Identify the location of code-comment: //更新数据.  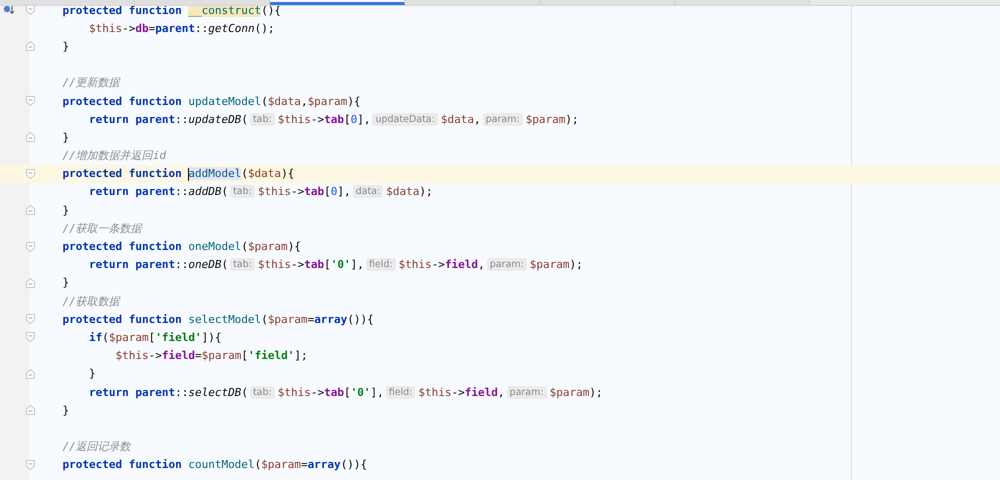
(90, 82).